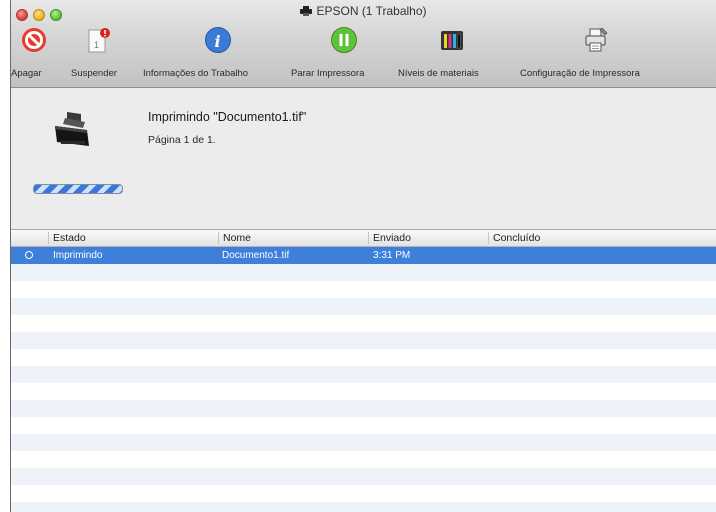  I want to click on svg-text: 1, so click(96, 45).